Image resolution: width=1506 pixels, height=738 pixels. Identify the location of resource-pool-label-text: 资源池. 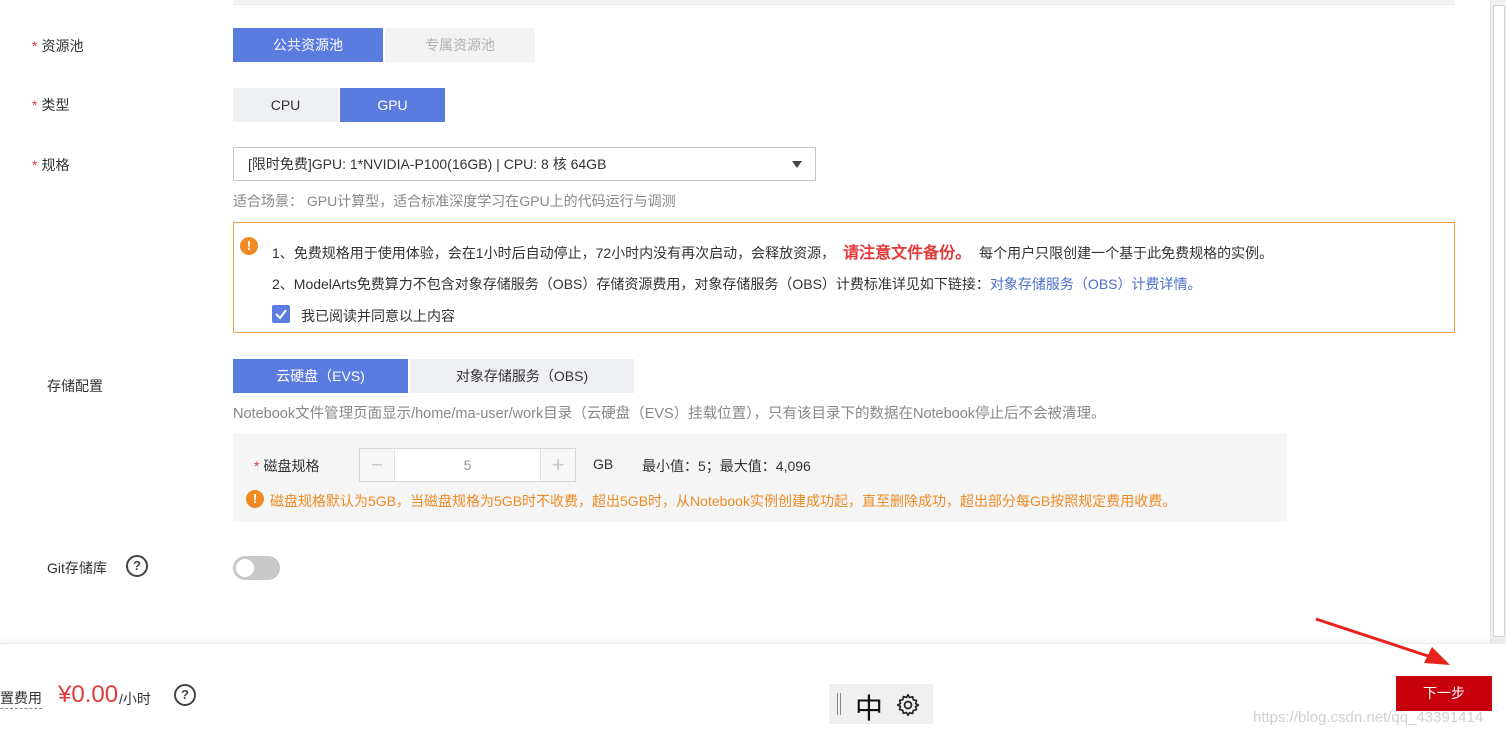
(62, 46).